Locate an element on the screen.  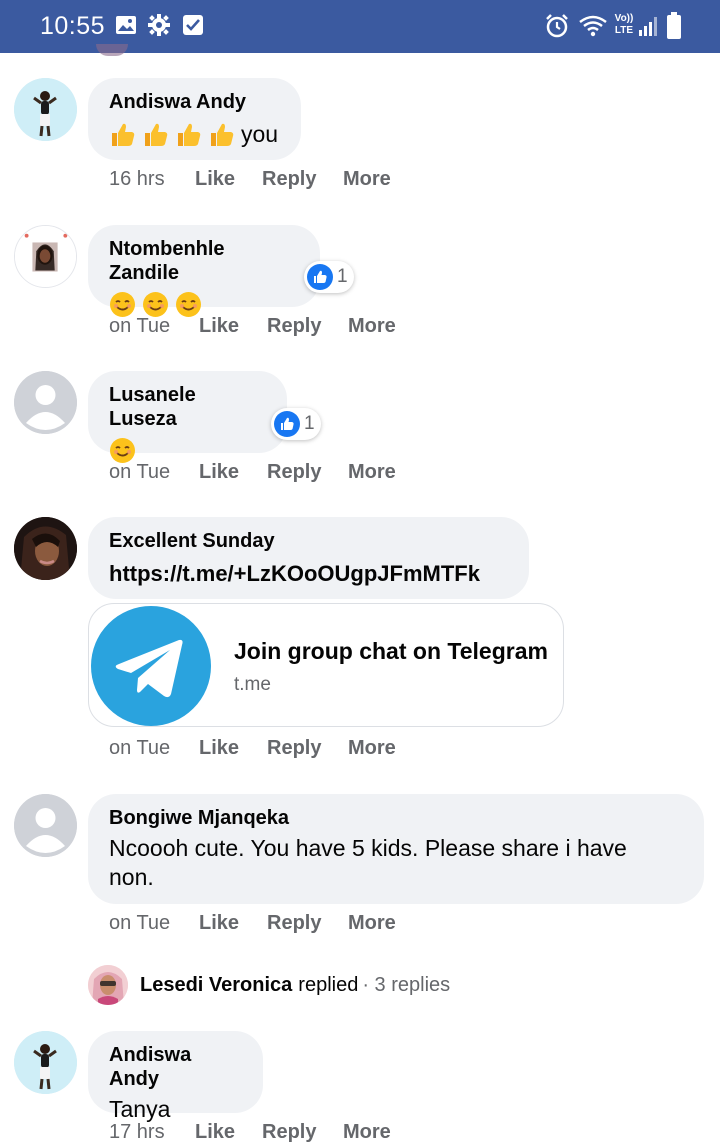
comment-text: you is located at coordinates (260, 134).